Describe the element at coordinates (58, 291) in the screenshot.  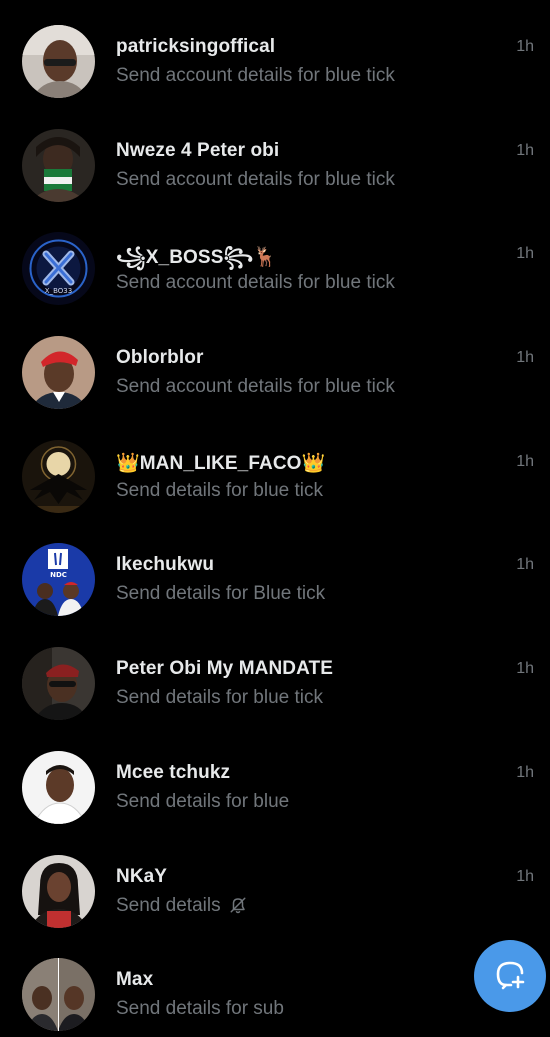
I see `avatar-logo-text: X_BO33` at that location.